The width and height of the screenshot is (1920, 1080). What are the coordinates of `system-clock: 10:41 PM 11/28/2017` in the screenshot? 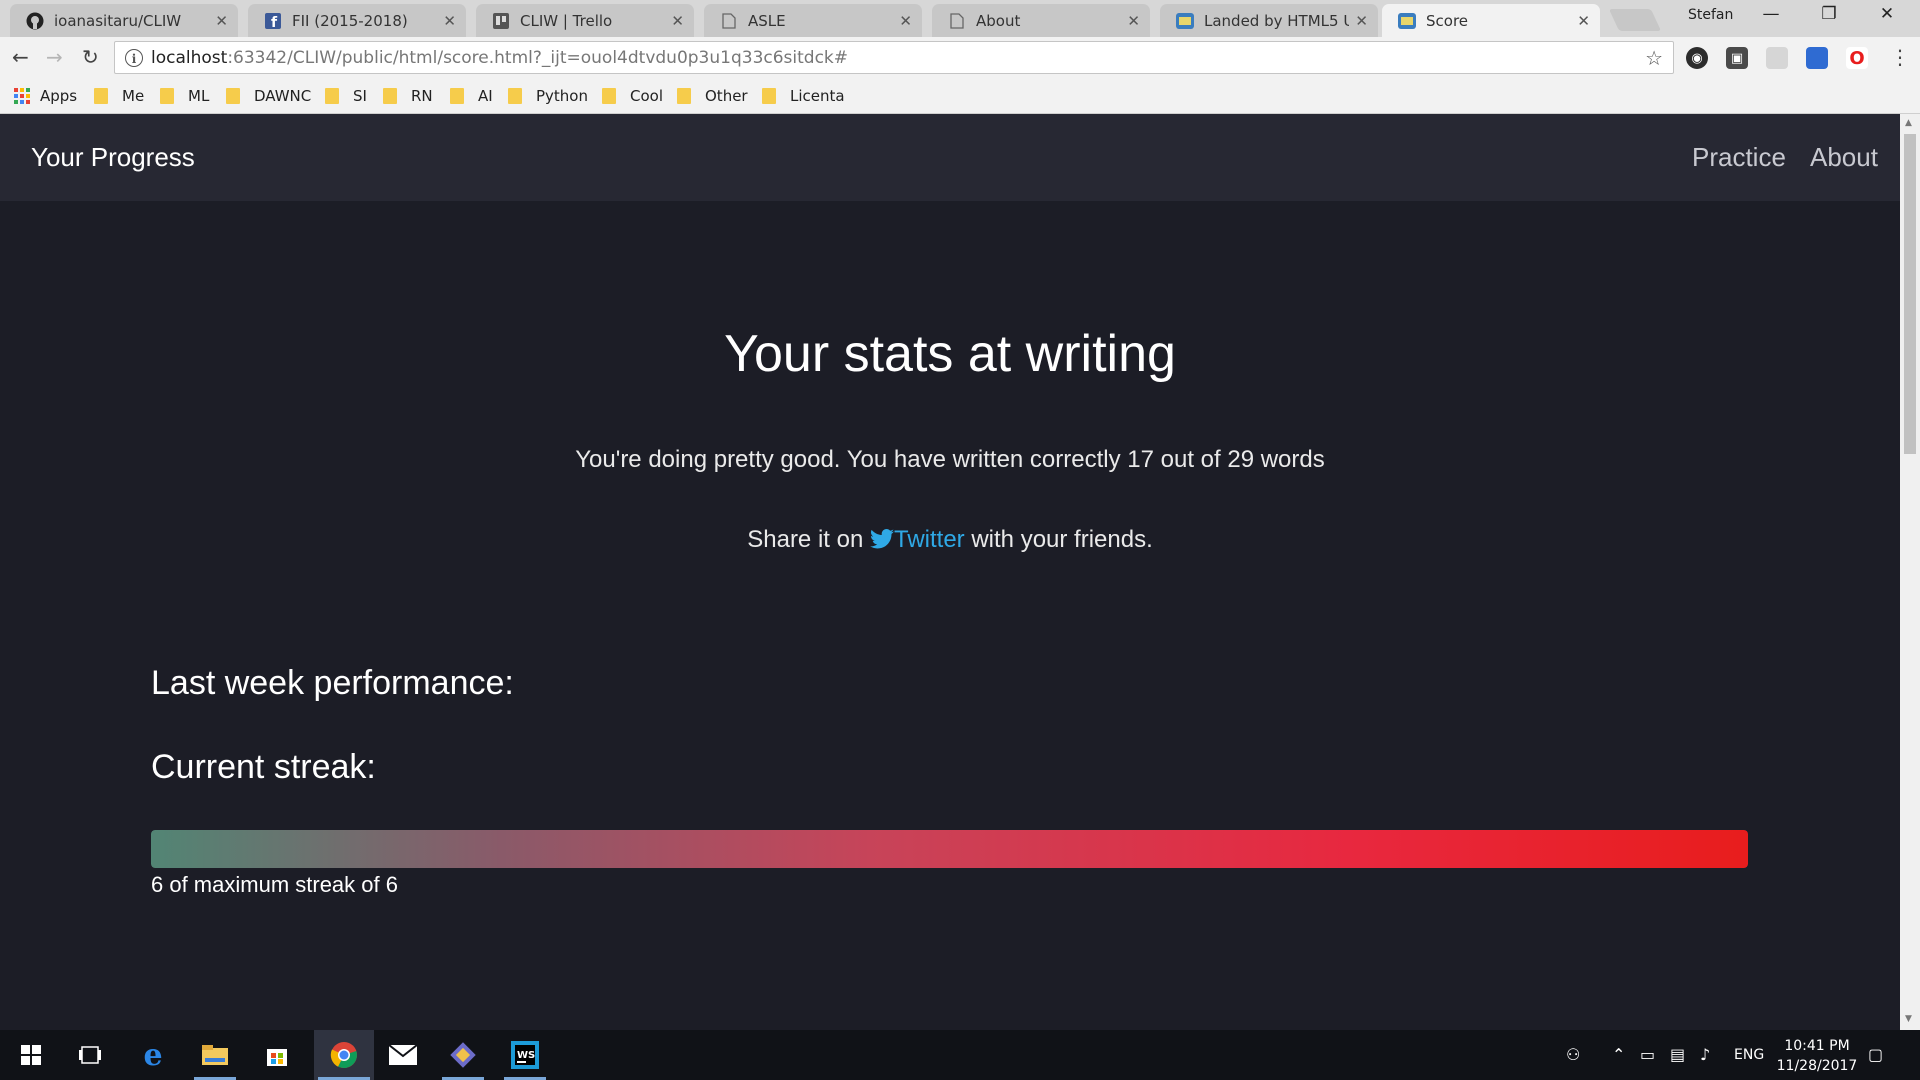 It's located at (1817, 1056).